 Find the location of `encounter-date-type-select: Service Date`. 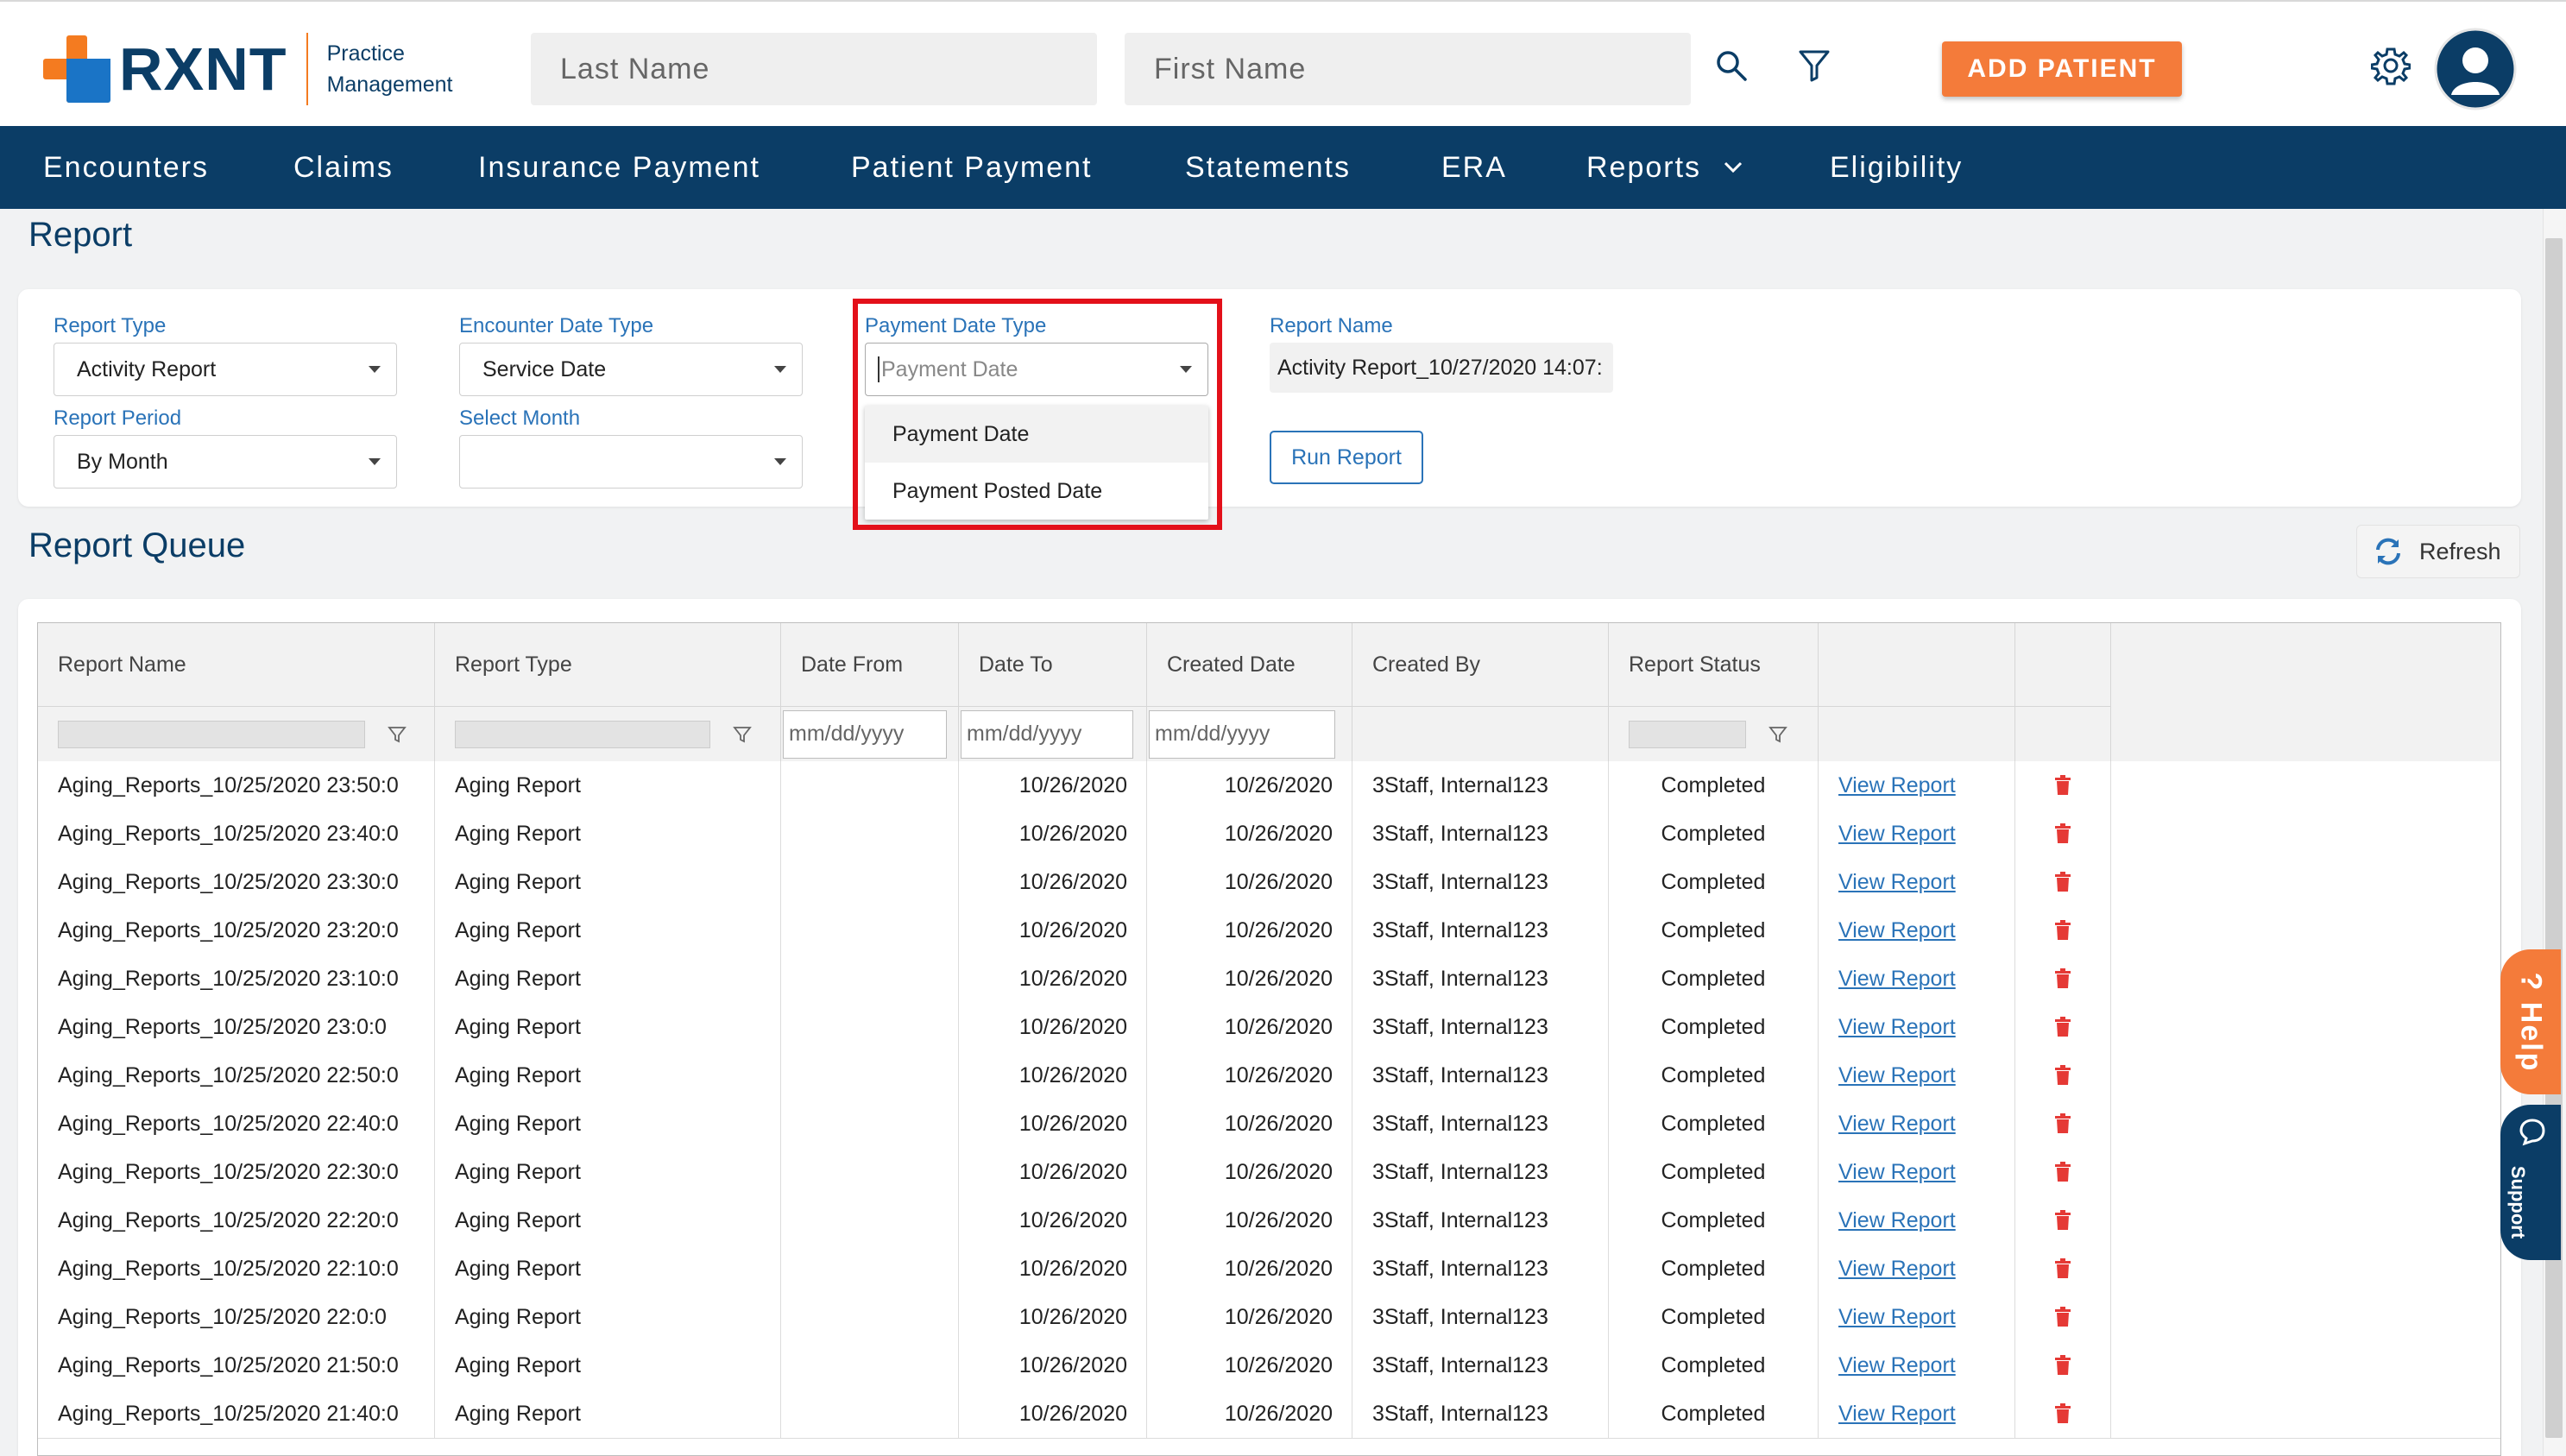

encounter-date-type-select: Service Date is located at coordinates (631, 370).